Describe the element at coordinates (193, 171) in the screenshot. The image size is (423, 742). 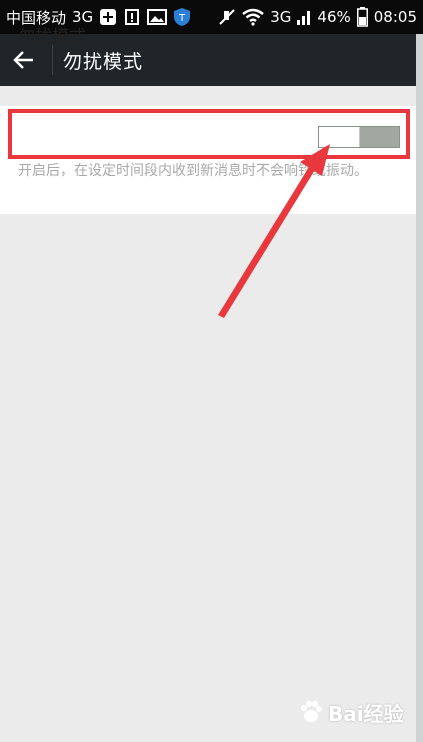
I see `setting-description: 开启后，在设定时间段内收到新消息时不会响铃或振动。` at that location.